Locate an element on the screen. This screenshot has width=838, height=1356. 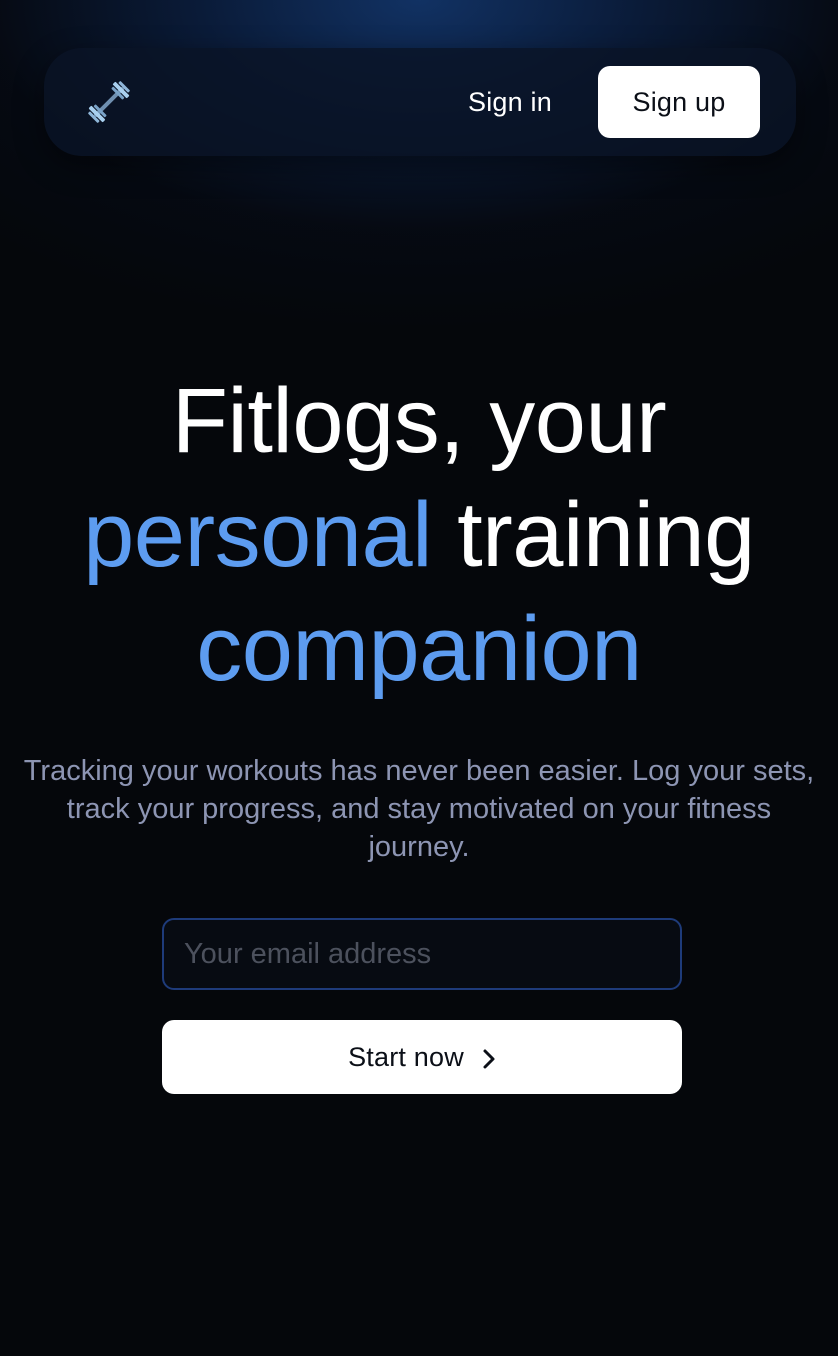
start-now-label: Start now is located at coordinates (406, 1056).